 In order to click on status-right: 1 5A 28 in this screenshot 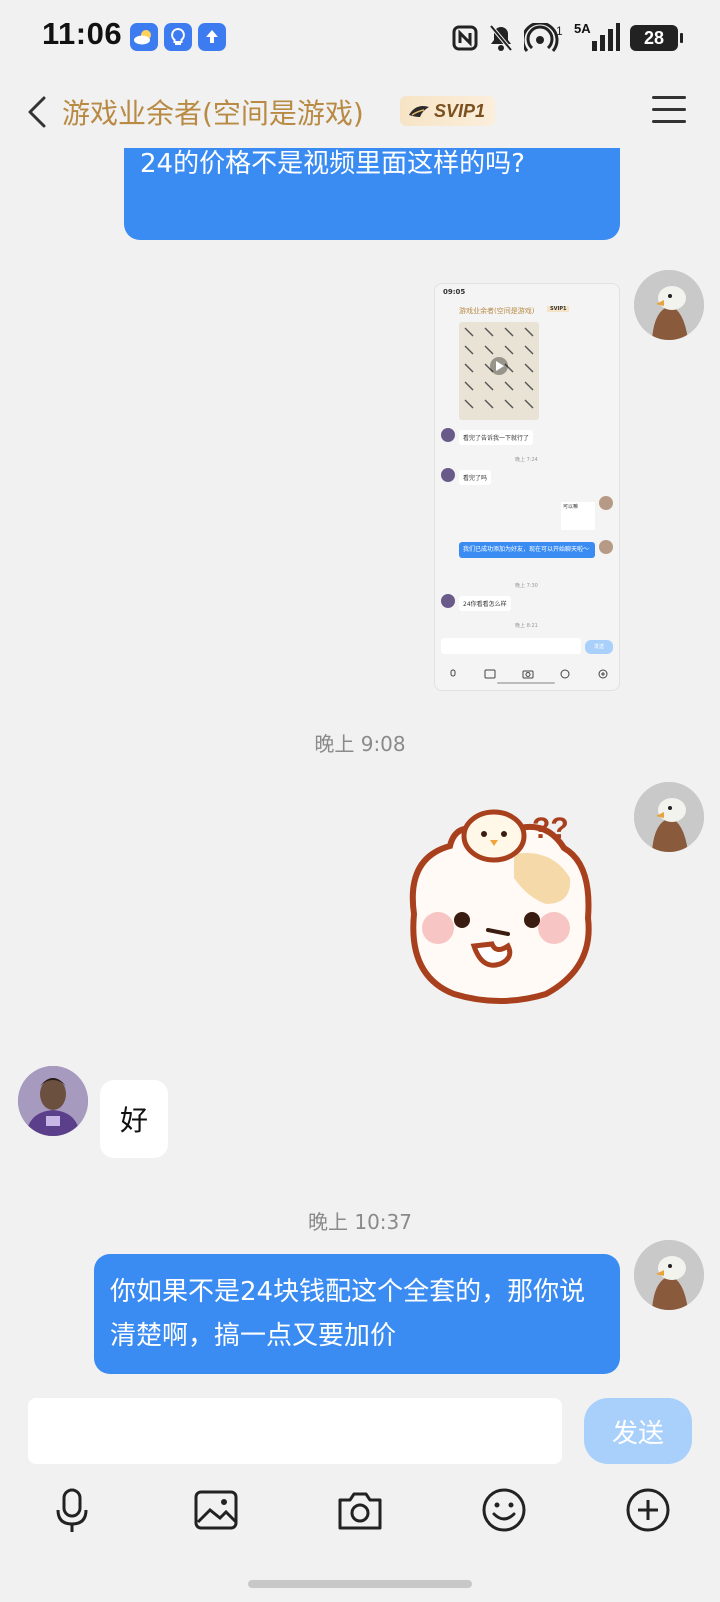, I will do `click(567, 38)`.